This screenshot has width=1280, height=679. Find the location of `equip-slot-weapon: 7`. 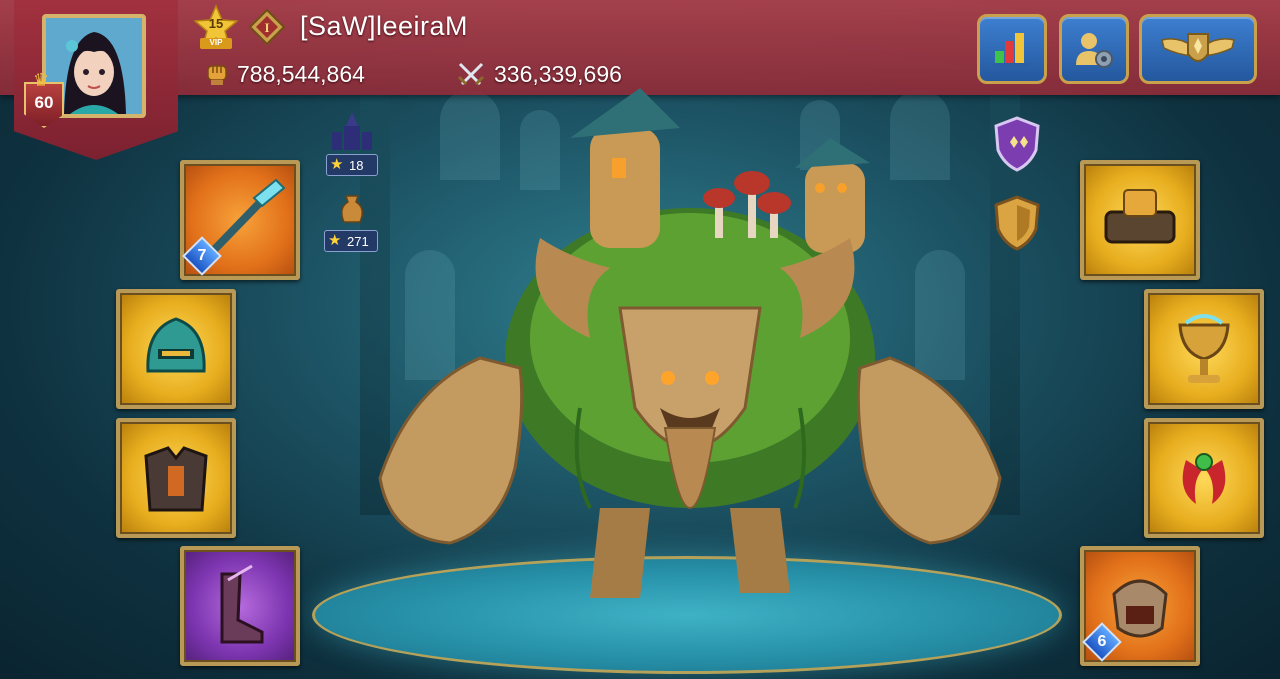

equip-slot-weapon: 7 is located at coordinates (240, 220).